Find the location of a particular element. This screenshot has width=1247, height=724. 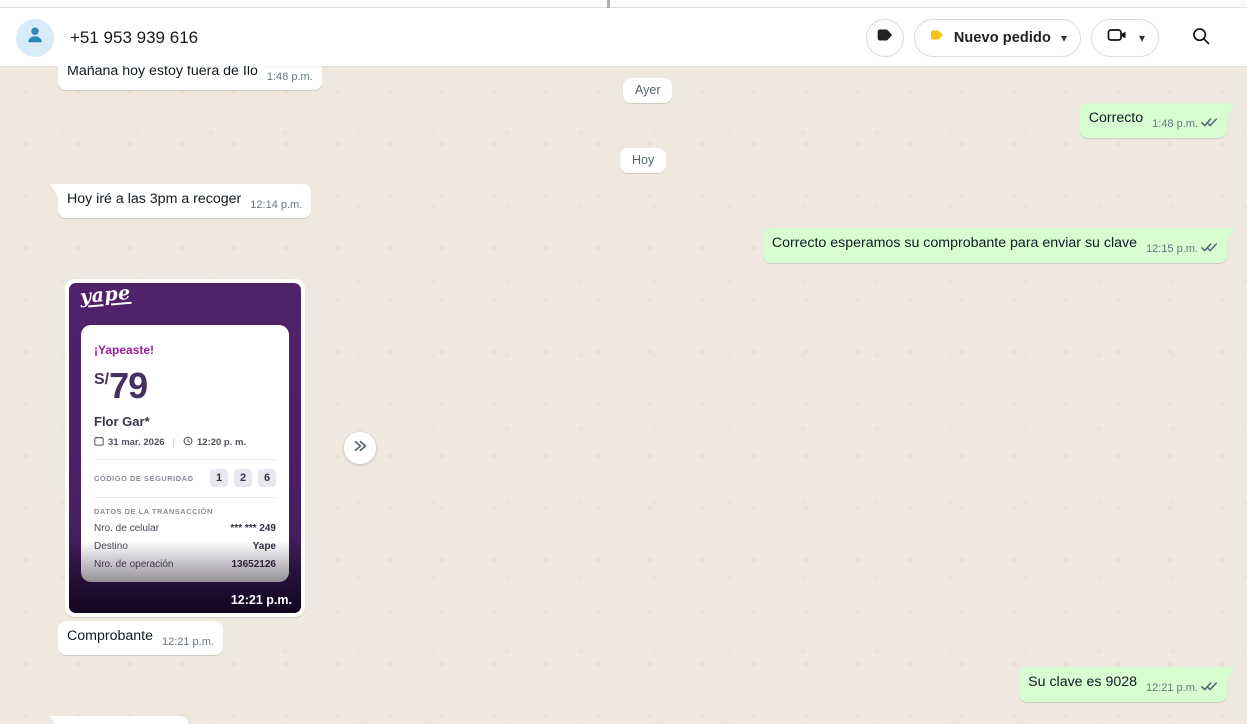

payee-name: Flor Gar* is located at coordinates (122, 421).